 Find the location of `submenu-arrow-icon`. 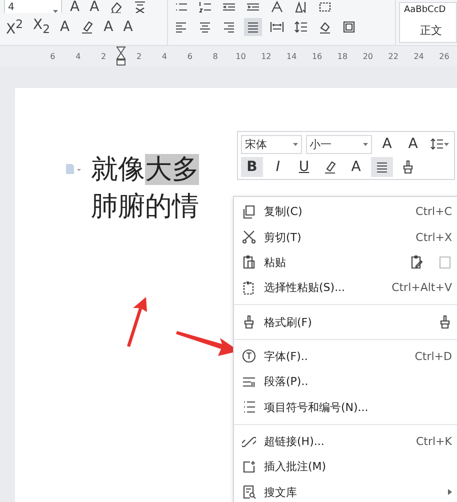

submenu-arrow-icon is located at coordinates (450, 492).